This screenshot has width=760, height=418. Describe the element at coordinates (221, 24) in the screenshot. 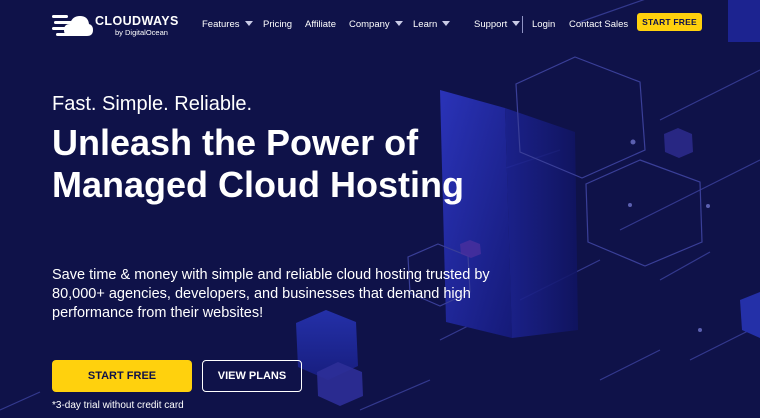

I see `nav-item-label: Features` at that location.